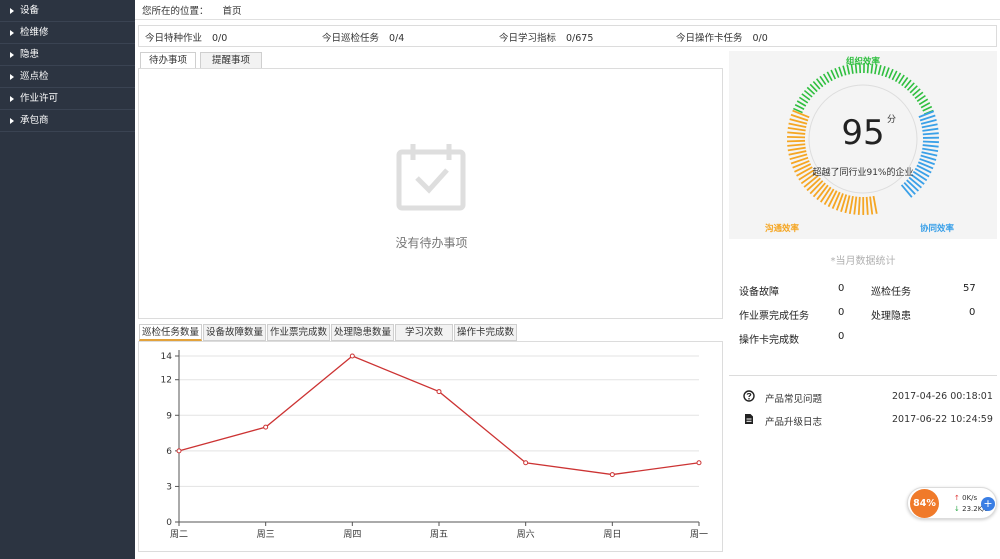 The width and height of the screenshot is (1000, 559). I want to click on sidebar-item-hazards: 隐患, so click(67, 55).